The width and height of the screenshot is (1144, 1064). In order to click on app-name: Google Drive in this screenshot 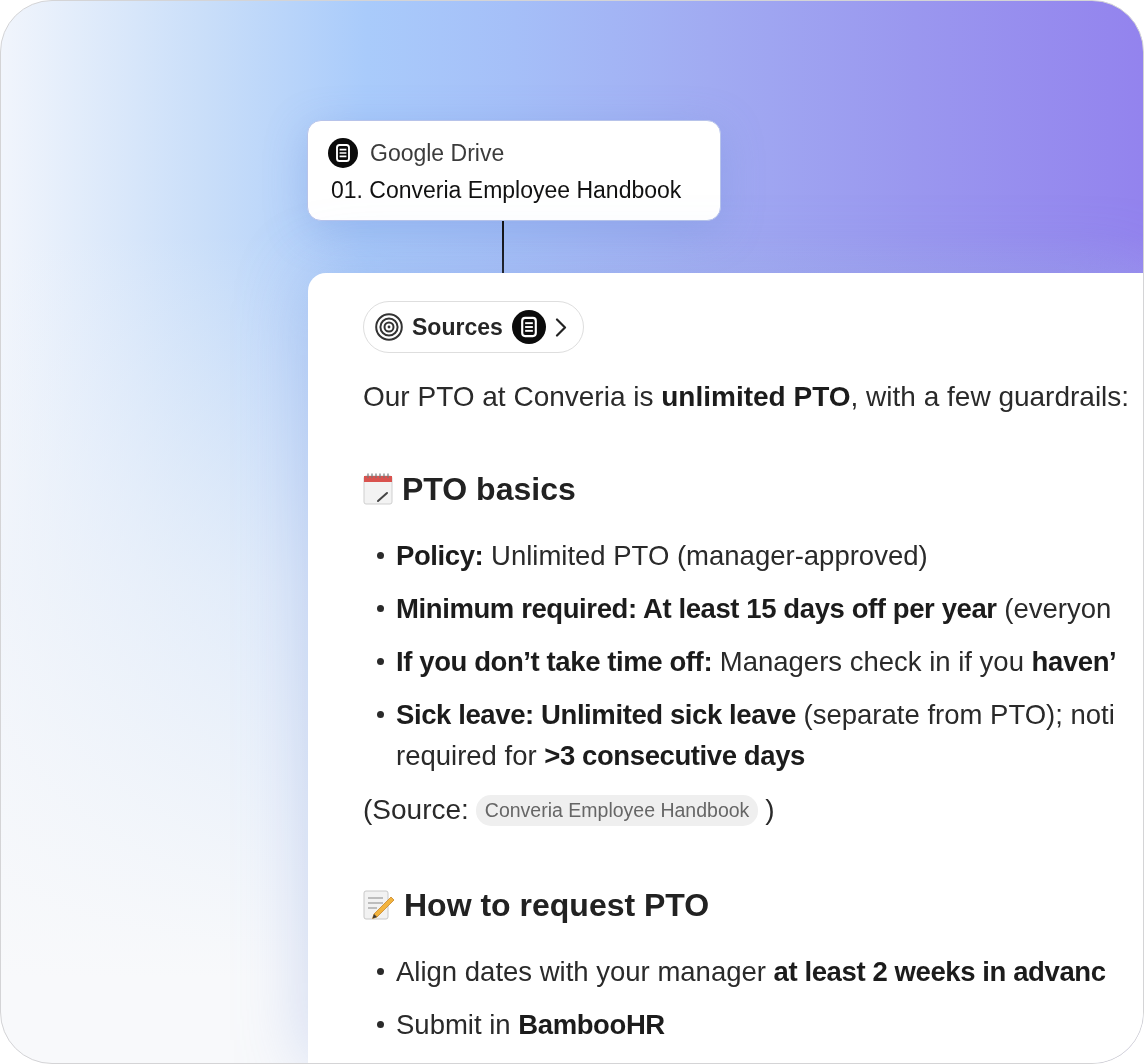, I will do `click(437, 153)`.